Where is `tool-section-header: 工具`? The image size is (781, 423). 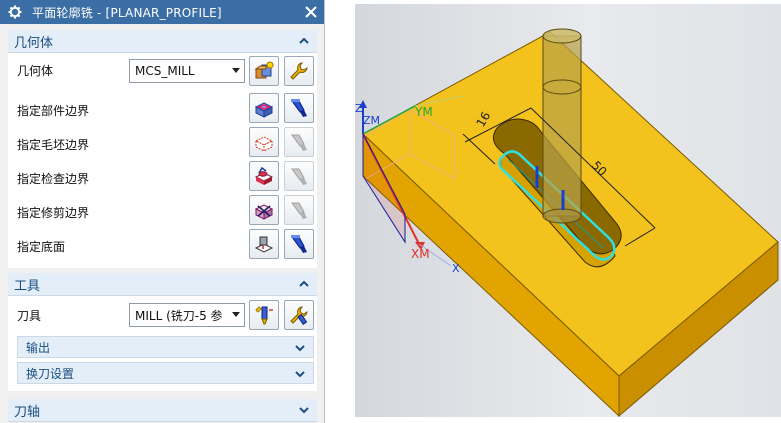
tool-section-header: 工具 is located at coordinates (162, 284).